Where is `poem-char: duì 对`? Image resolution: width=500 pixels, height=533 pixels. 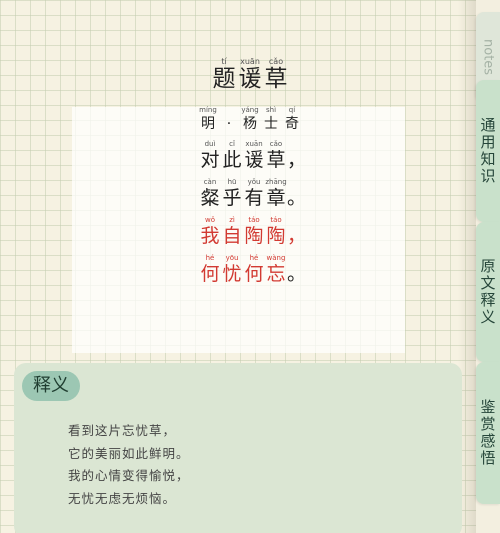 poem-char: duì 对 is located at coordinates (210, 155).